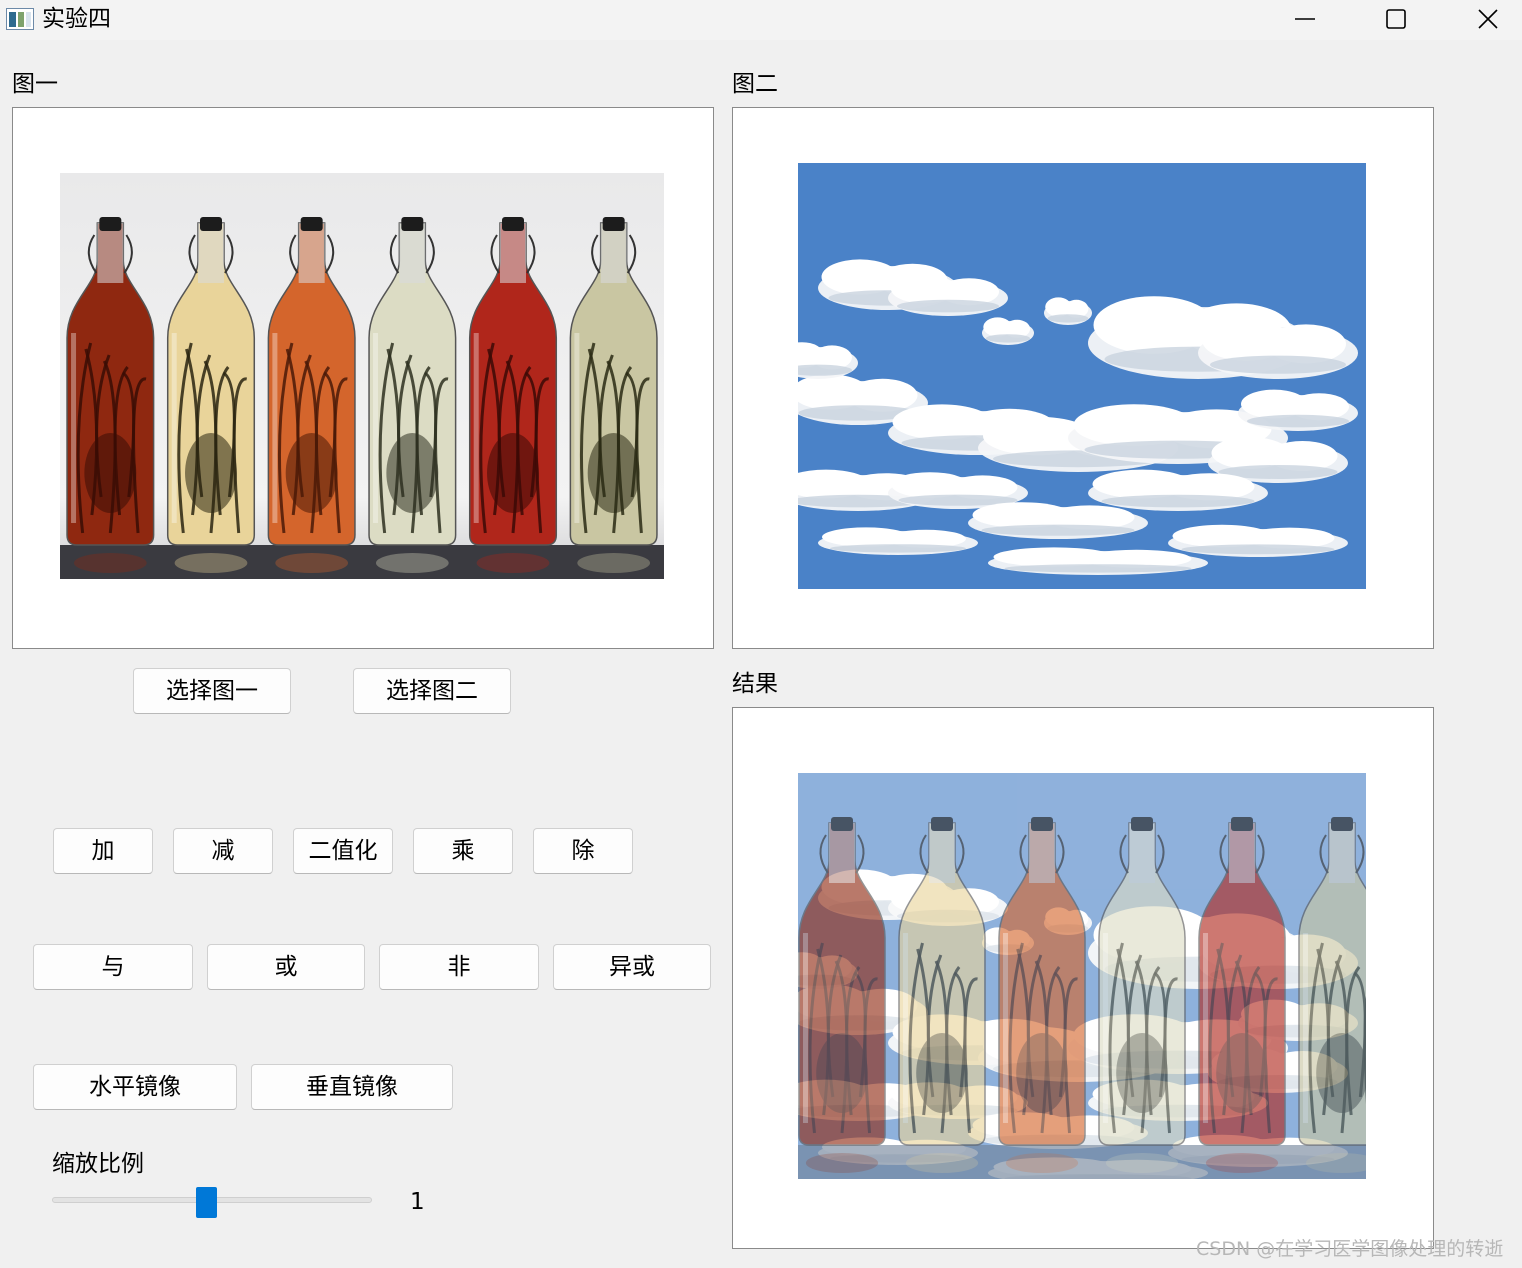 This screenshot has height=1268, width=1522. Describe the element at coordinates (35, 84) in the screenshot. I see `image1-label: 图一` at that location.